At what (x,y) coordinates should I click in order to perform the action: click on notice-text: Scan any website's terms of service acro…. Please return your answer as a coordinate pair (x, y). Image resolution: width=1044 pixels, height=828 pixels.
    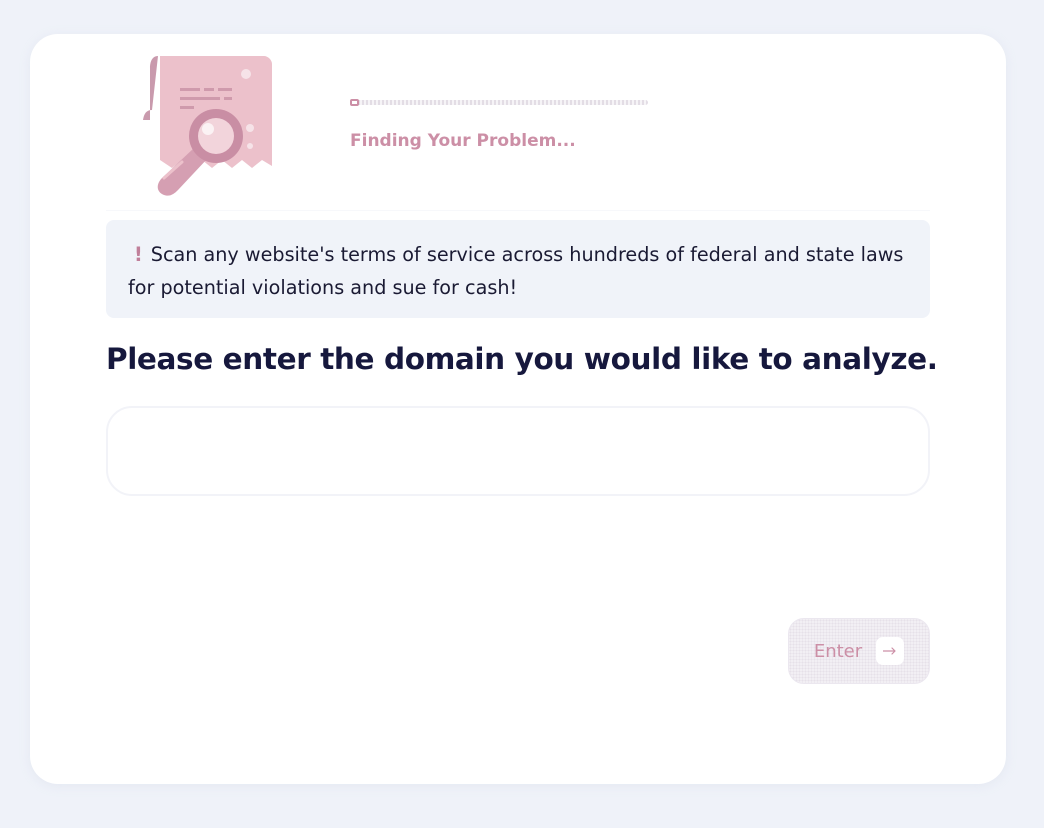
    Looking at the image, I should click on (516, 271).